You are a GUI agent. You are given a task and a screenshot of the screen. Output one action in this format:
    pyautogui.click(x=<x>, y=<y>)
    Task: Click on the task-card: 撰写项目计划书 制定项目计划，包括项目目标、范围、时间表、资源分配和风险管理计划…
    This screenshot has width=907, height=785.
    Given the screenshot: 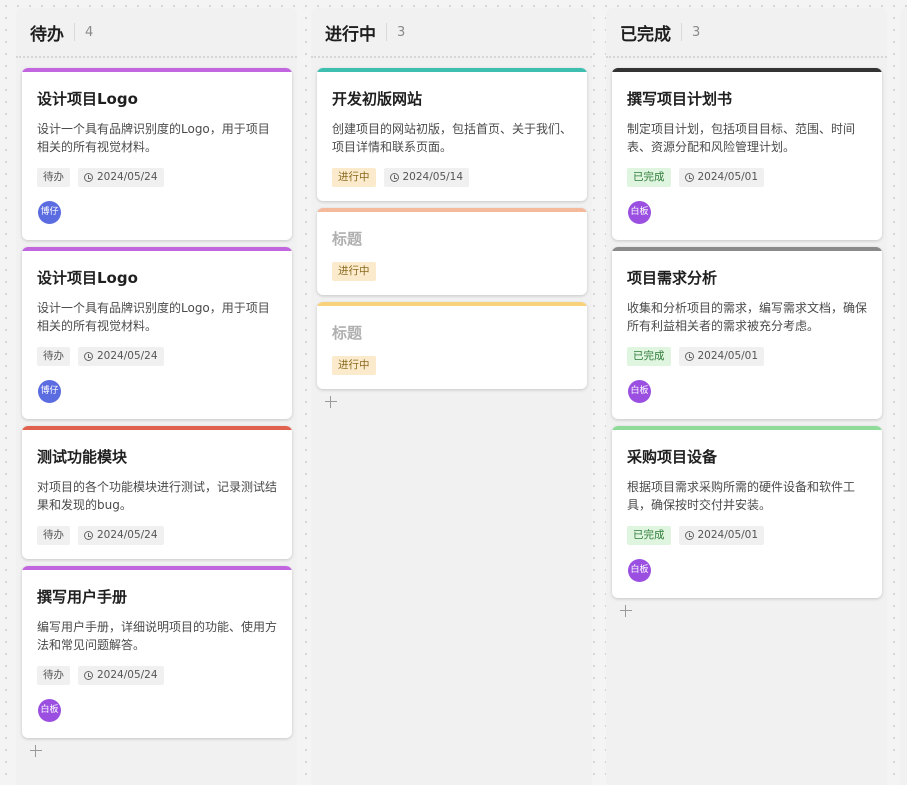 What is the action you would take?
    pyautogui.click(x=747, y=154)
    